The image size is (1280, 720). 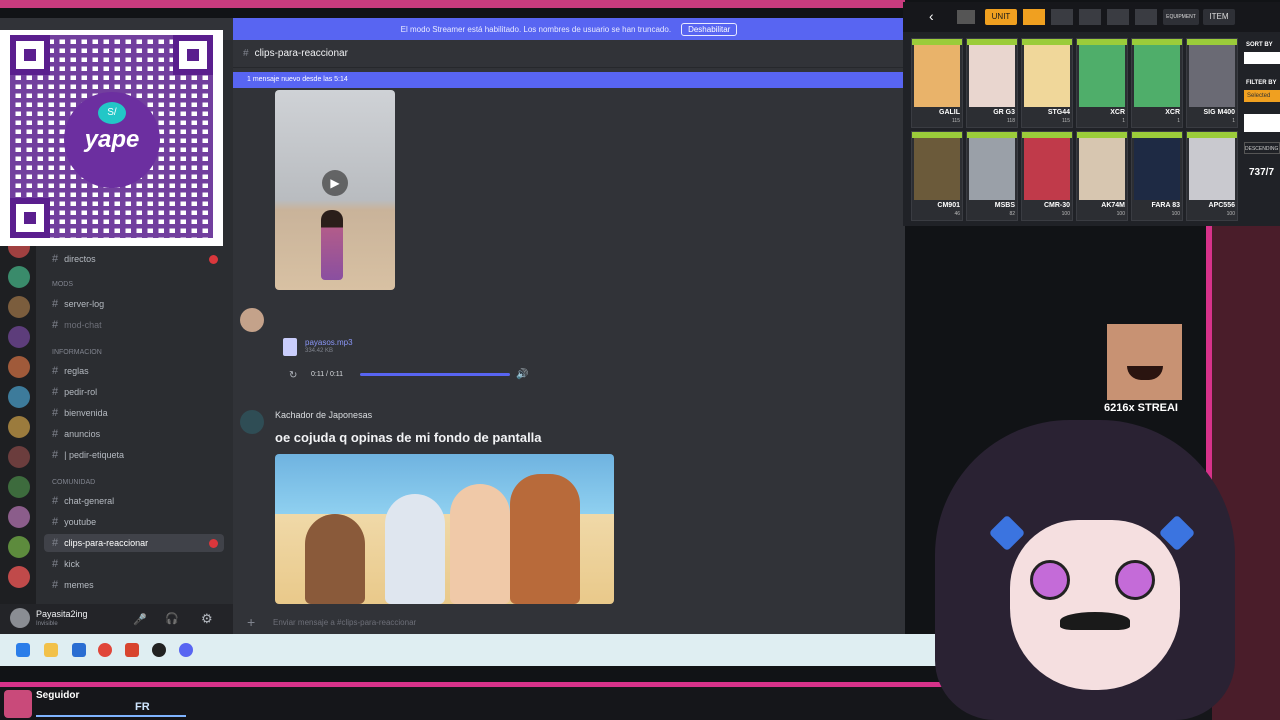 I want to click on channel-pedir-etiqueta: # | pedir-etiqueta, so click(x=134, y=455).